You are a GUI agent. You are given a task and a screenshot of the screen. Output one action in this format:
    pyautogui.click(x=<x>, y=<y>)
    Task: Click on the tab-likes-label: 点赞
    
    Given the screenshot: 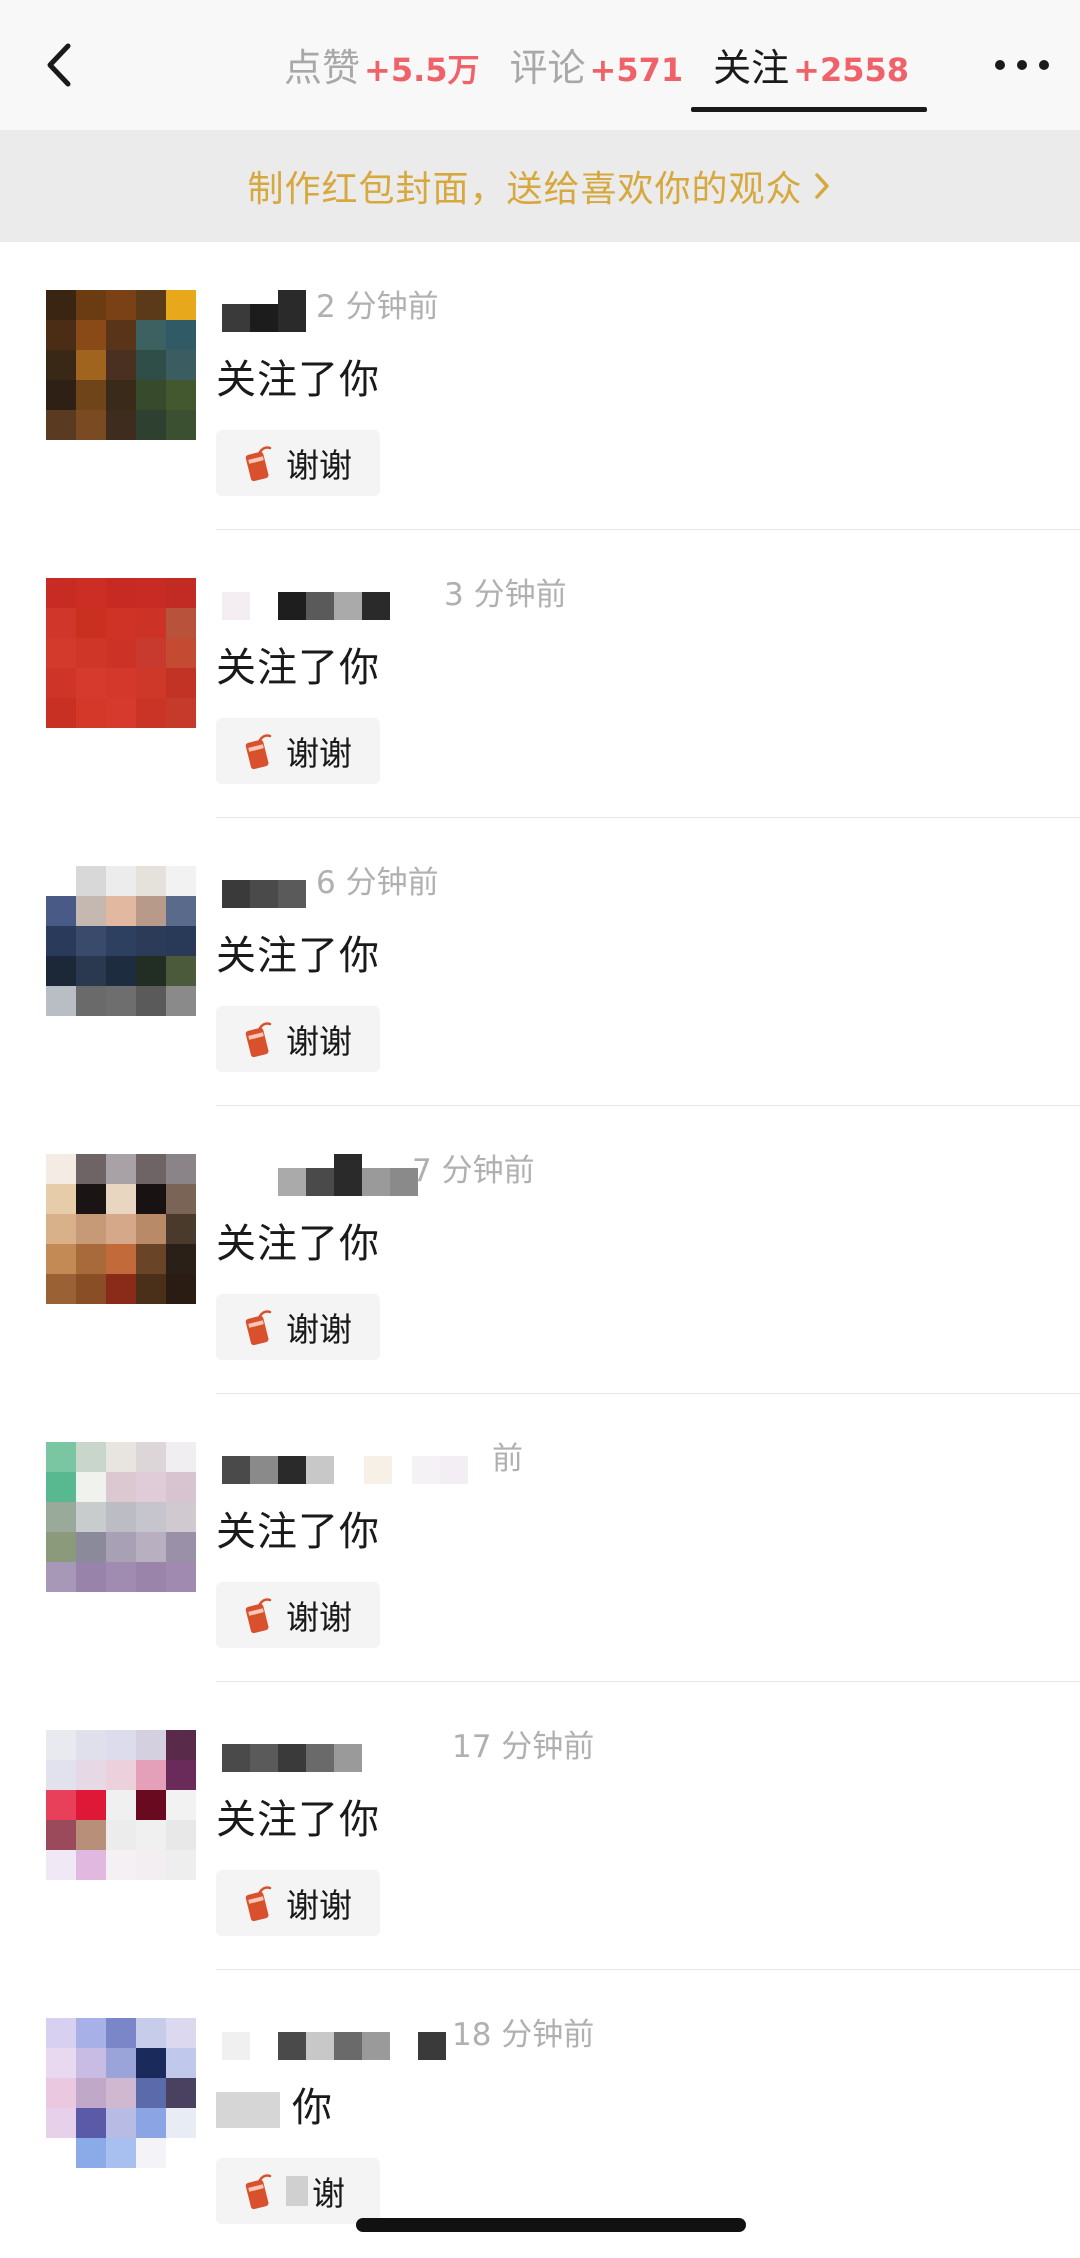 What is the action you would take?
    pyautogui.click(x=322, y=68)
    